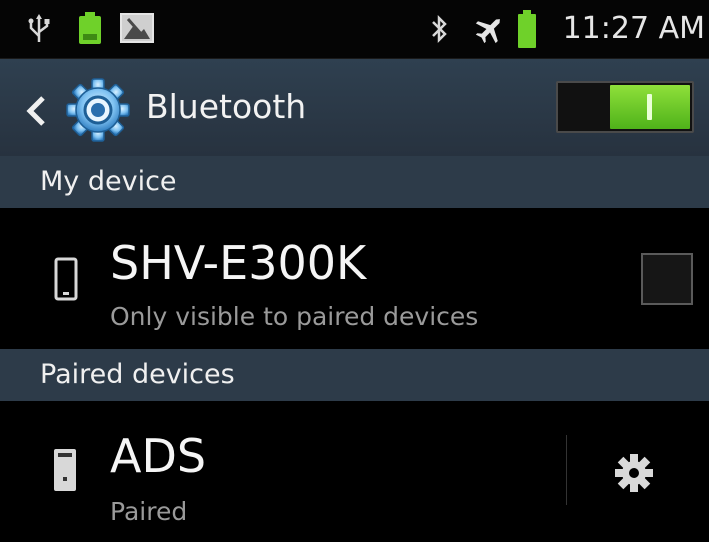 The image size is (709, 542). Describe the element at coordinates (294, 316) in the screenshot. I see `device-visibility: Only visible to paired devices` at that location.